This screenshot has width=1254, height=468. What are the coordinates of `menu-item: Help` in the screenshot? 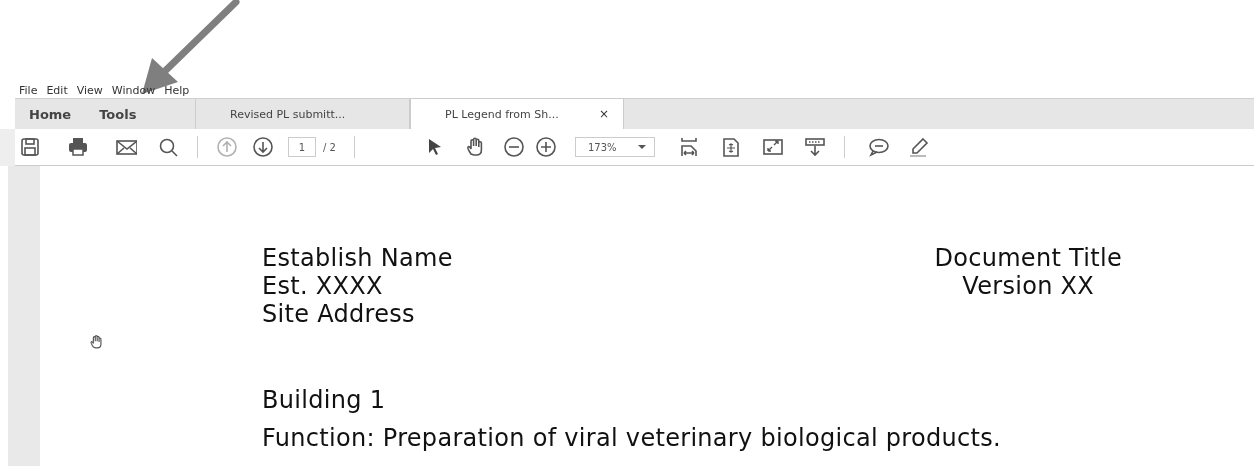 It's located at (177, 90).